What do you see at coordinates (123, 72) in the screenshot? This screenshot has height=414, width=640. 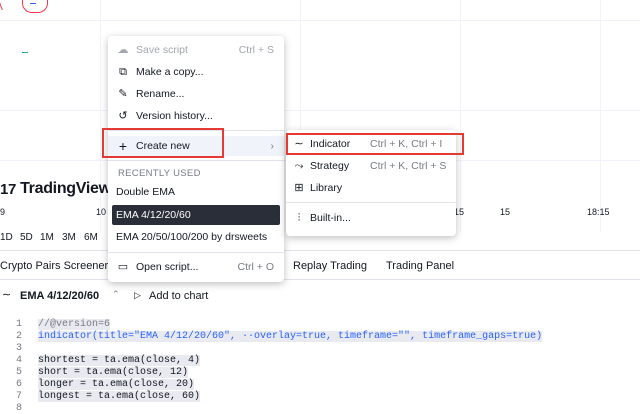 I see `copy-icon: ⧉` at bounding box center [123, 72].